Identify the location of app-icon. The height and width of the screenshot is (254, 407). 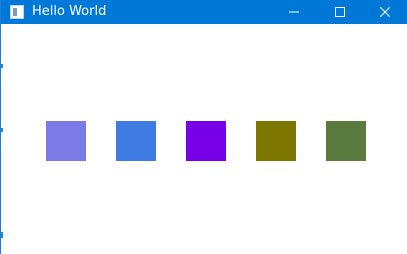
(17, 12).